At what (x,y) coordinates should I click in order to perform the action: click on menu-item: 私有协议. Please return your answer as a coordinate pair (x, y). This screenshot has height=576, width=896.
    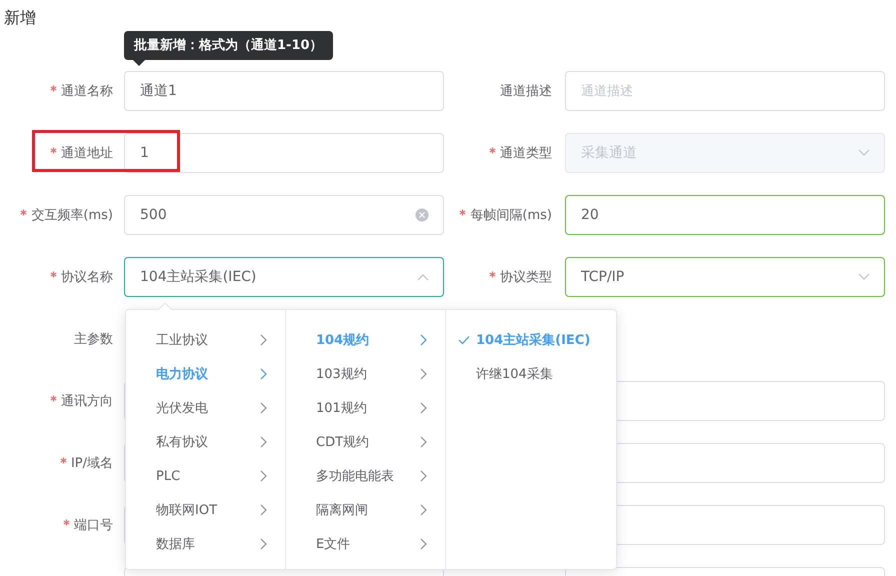
    Looking at the image, I should click on (205, 442).